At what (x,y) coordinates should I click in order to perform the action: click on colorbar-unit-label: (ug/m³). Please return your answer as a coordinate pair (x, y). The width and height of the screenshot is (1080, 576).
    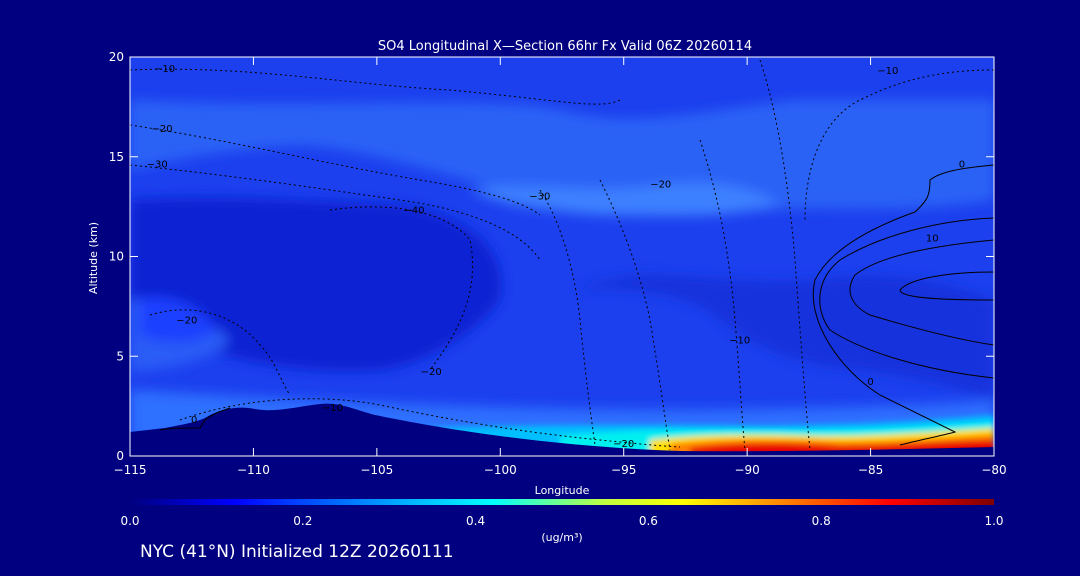
    Looking at the image, I should click on (561, 537).